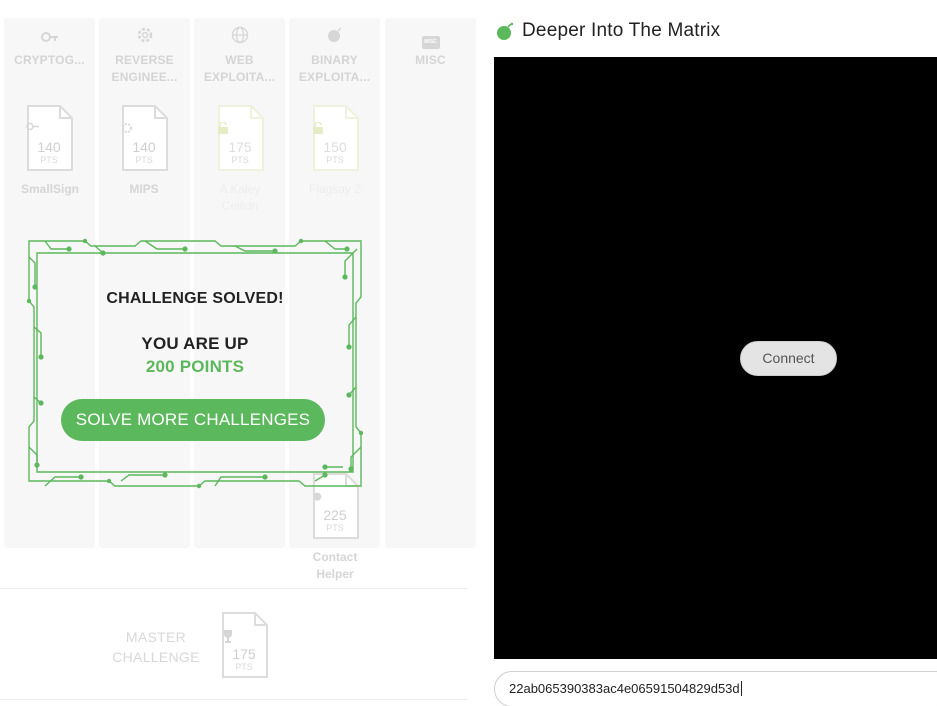  Describe the element at coordinates (239, 39) in the screenshot. I see `globe-icon` at that location.